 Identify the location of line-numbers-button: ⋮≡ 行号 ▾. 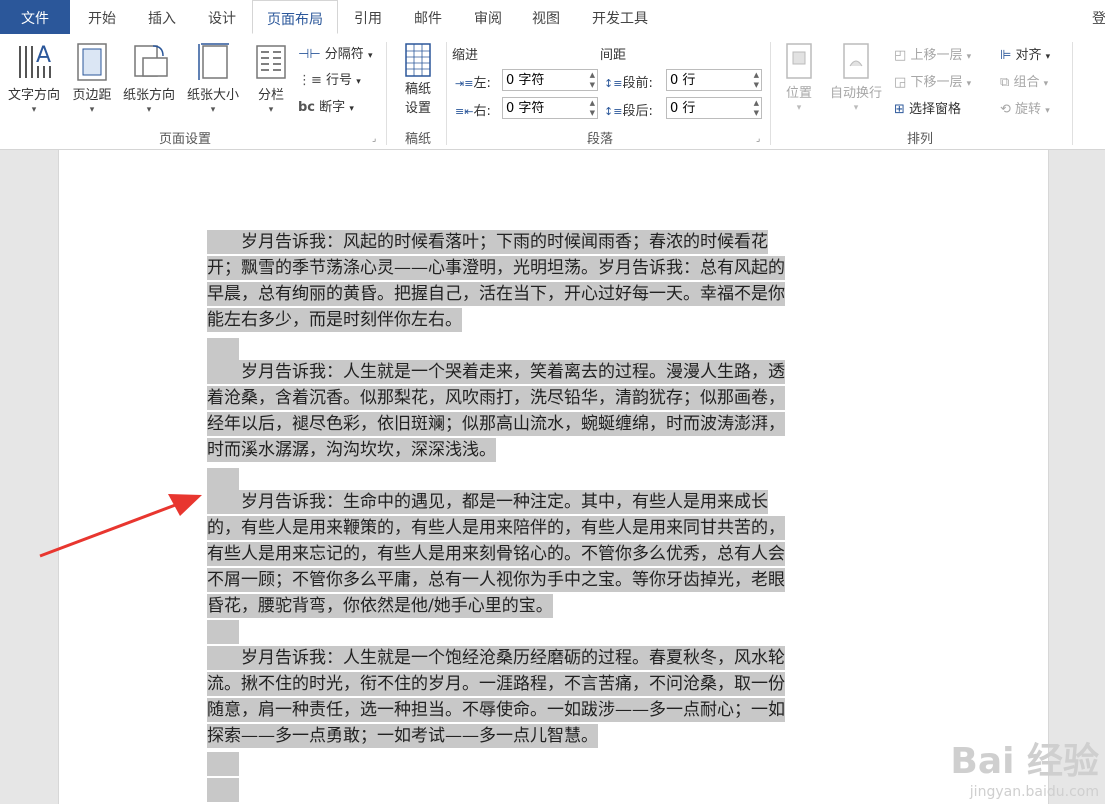
(329, 78).